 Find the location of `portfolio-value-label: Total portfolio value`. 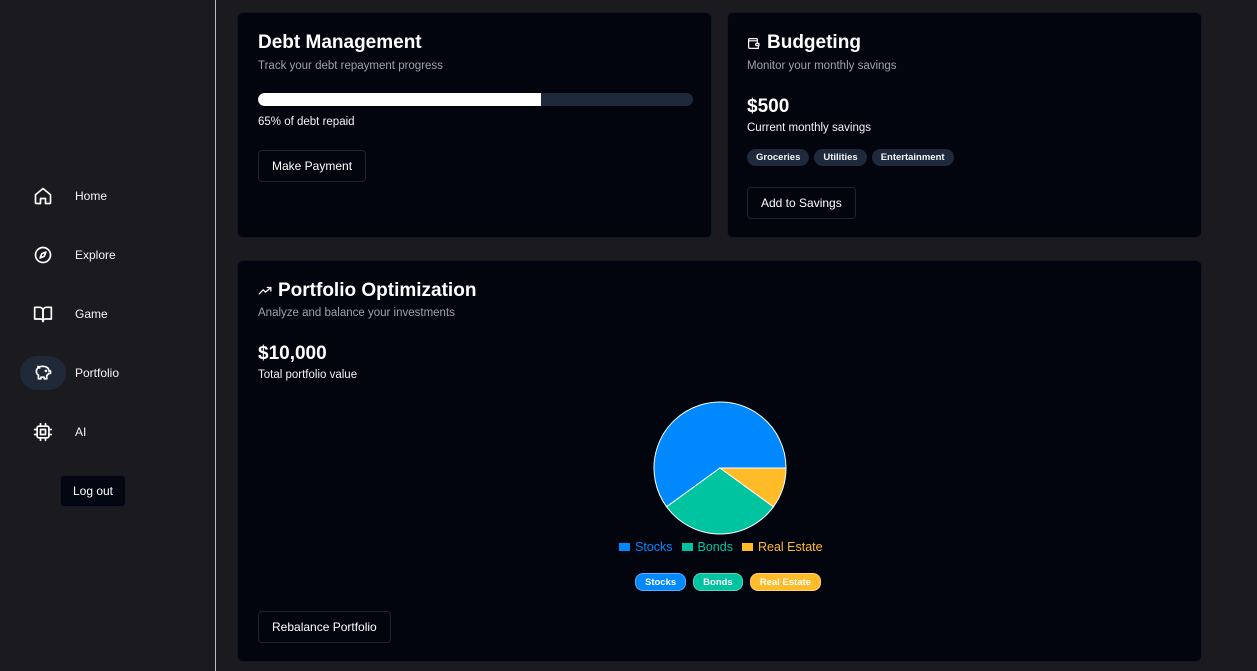

portfolio-value-label: Total portfolio value is located at coordinates (308, 375).